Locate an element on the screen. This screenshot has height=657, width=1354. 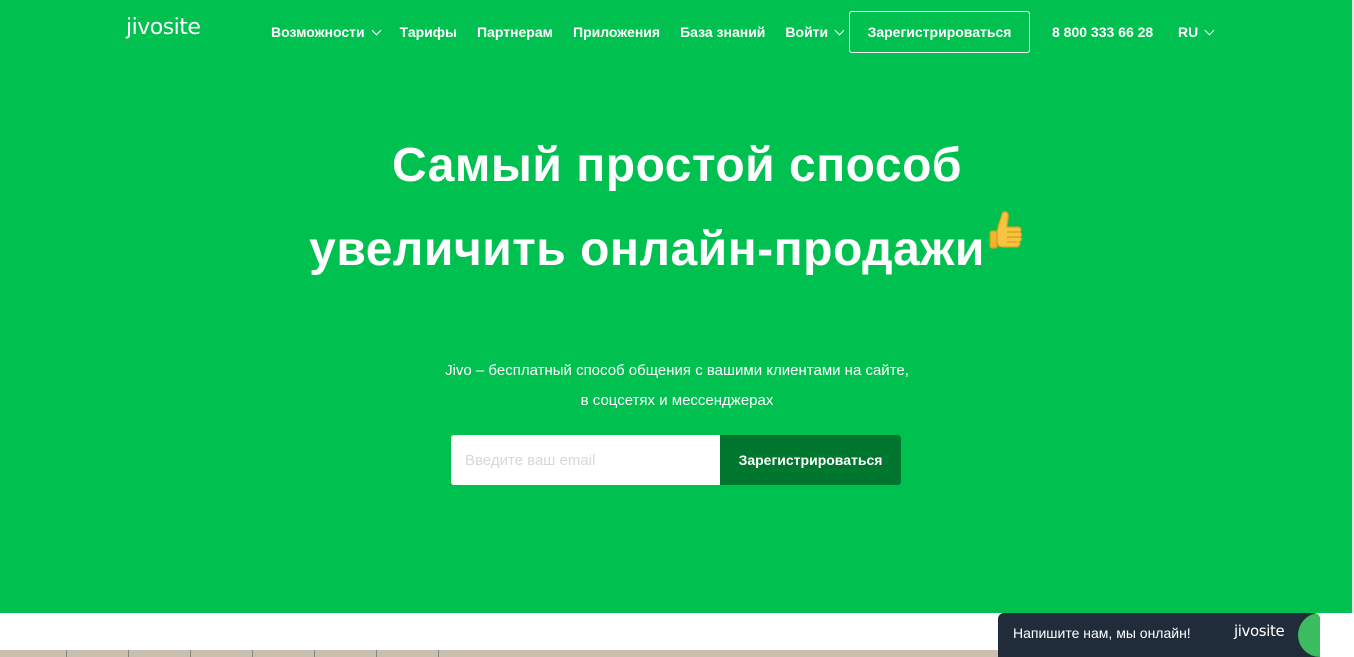
nav-item-label: База знаний is located at coordinates (723, 32).